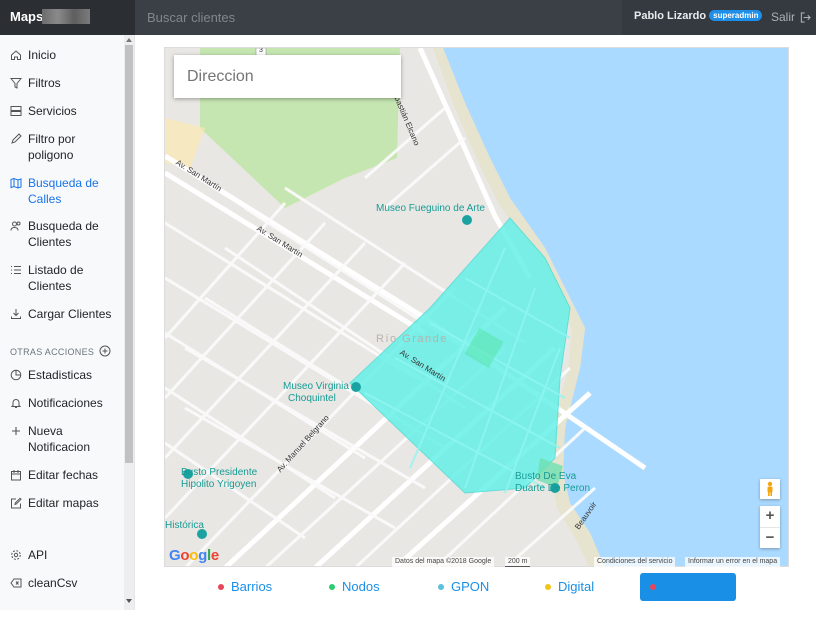 This screenshot has height=629, width=816. Describe the element at coordinates (16, 503) in the screenshot. I see `edit-icon` at that location.